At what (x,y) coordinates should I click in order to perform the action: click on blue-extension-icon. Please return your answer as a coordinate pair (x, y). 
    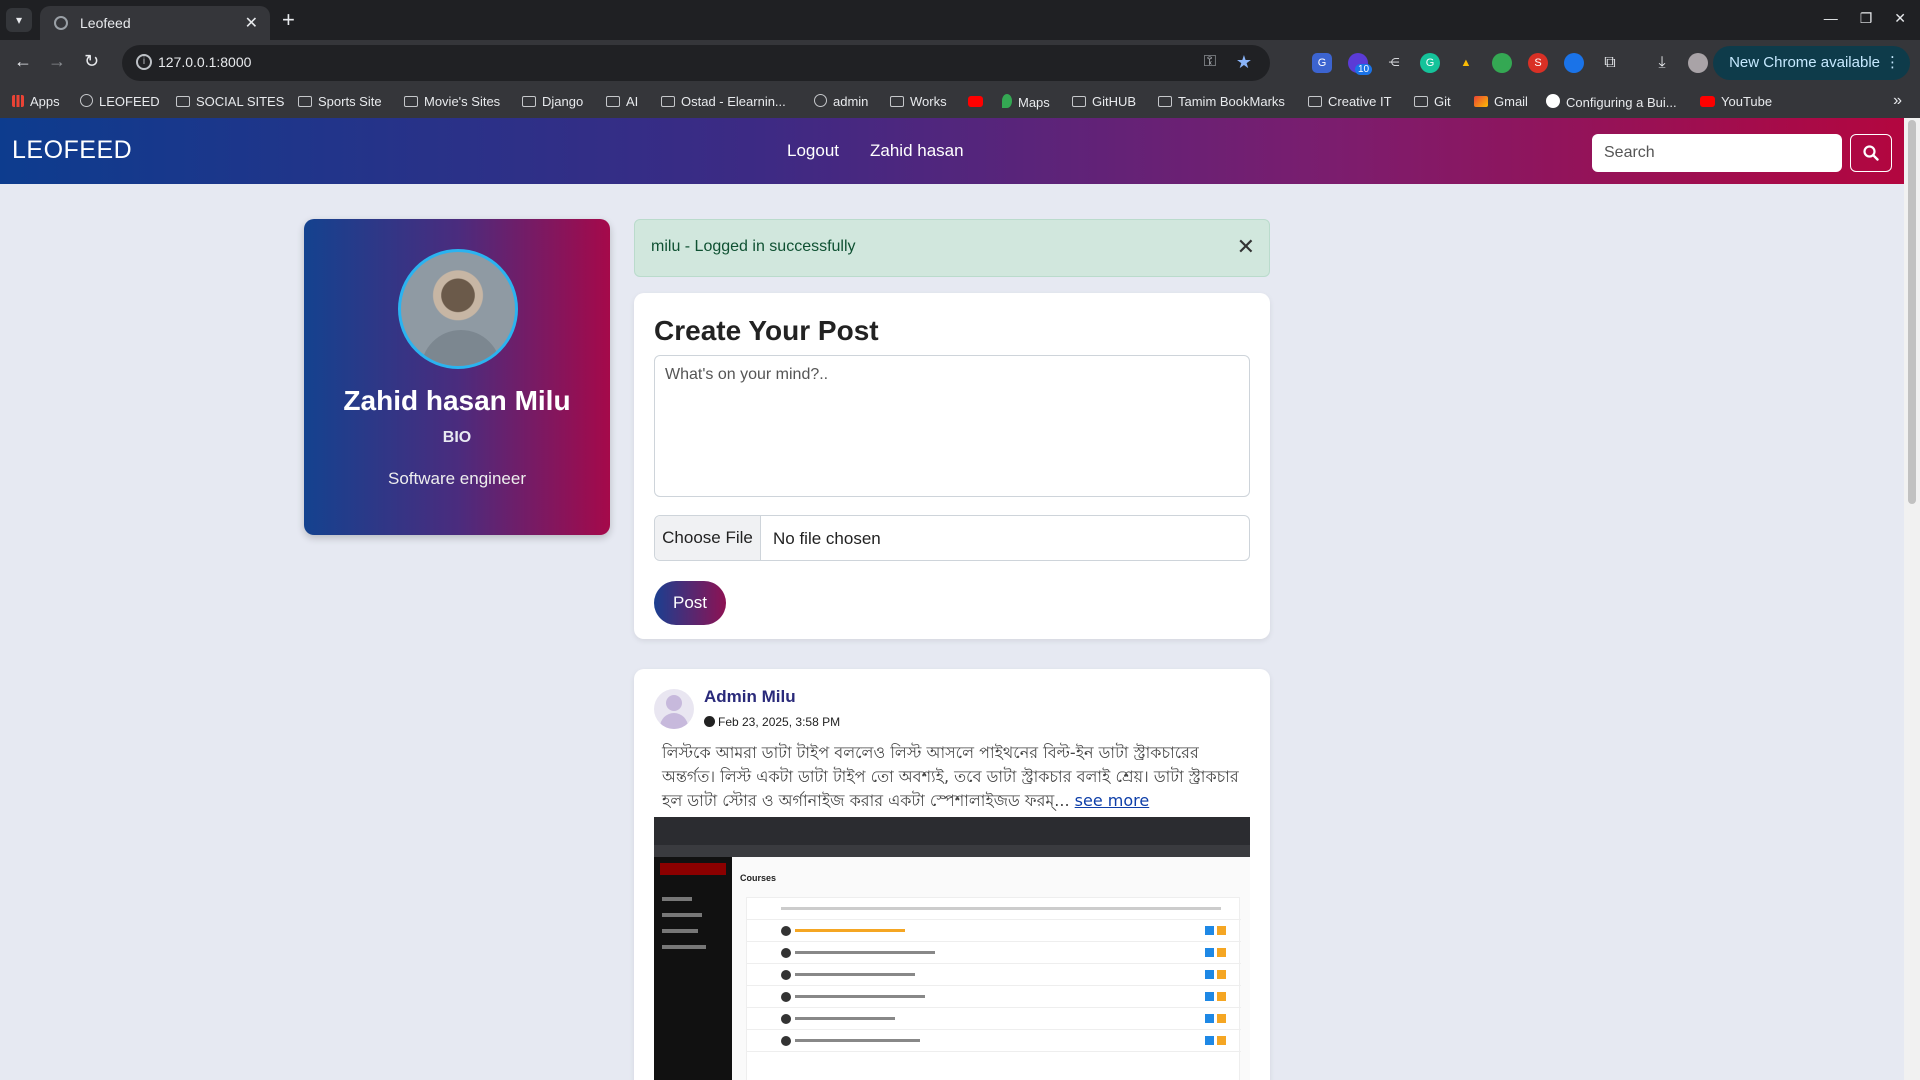
    Looking at the image, I should click on (1574, 63).